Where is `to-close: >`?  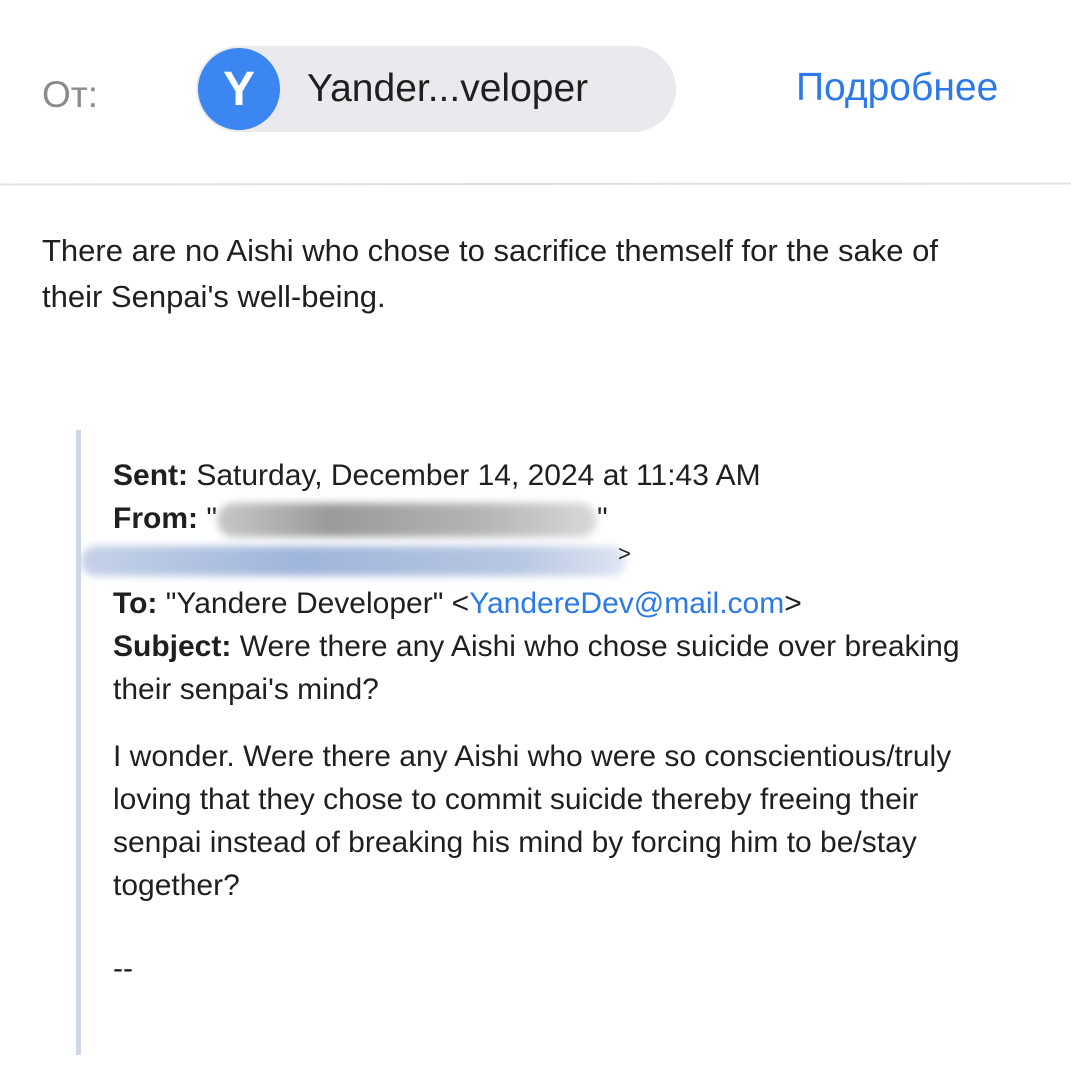 to-close: > is located at coordinates (793, 603).